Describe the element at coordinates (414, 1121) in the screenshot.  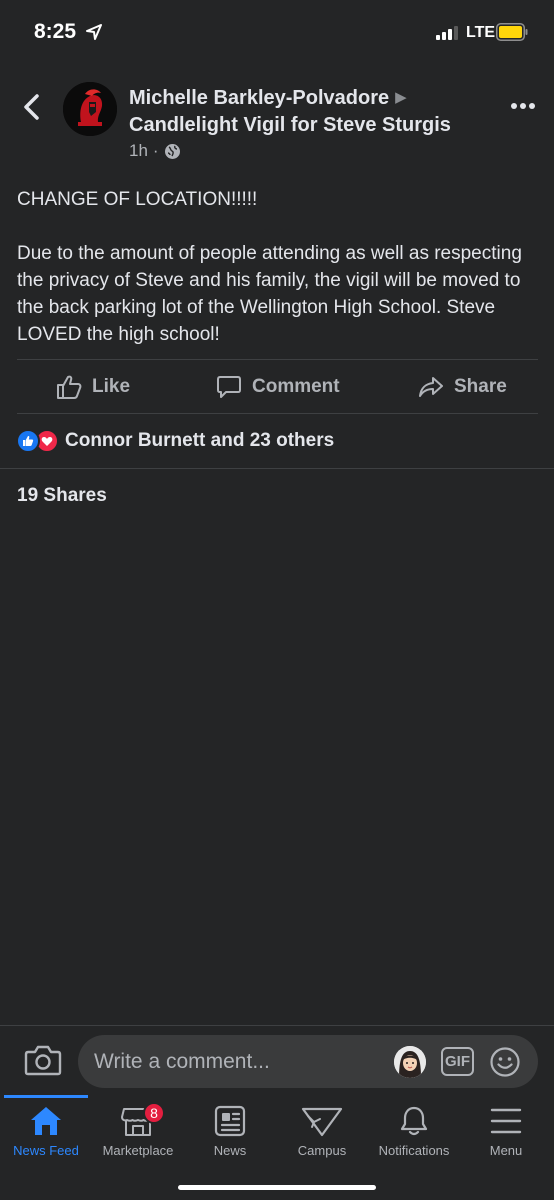
I see `bell-icon` at that location.